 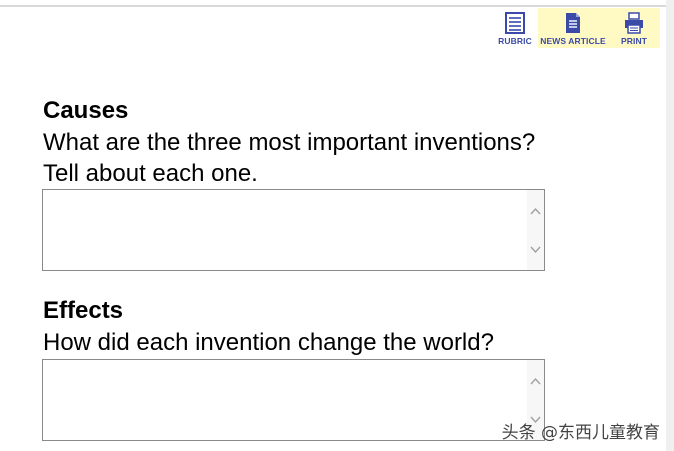 I want to click on print-label: PRINT, so click(x=634, y=41).